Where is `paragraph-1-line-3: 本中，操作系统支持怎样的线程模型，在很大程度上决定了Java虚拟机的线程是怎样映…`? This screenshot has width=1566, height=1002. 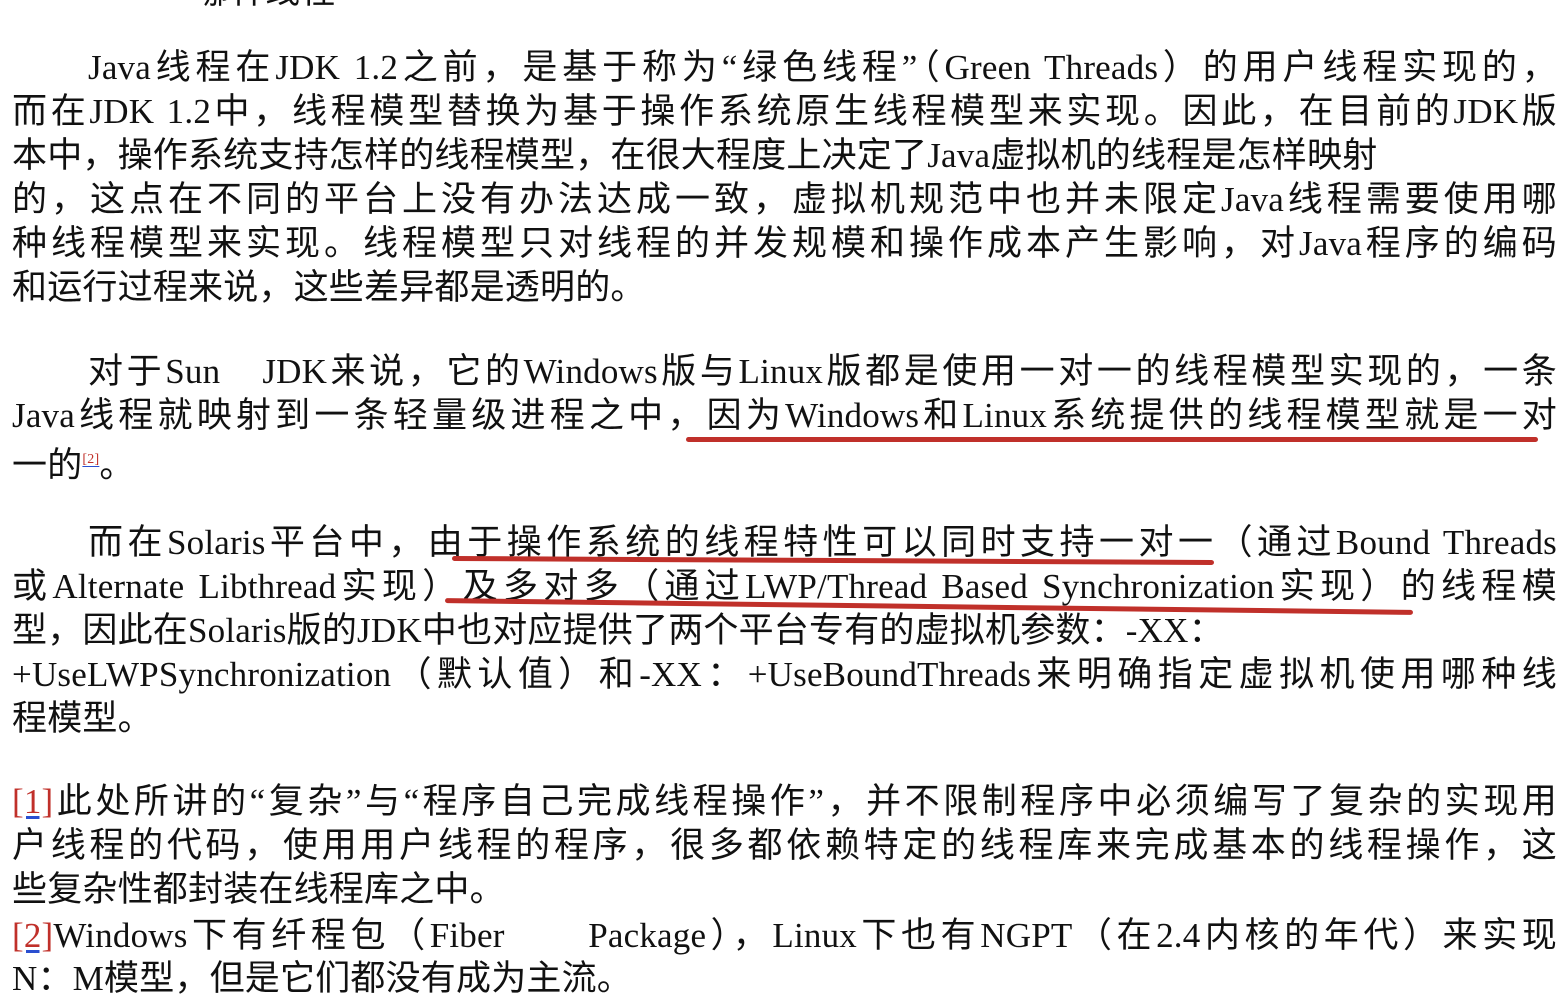 paragraph-1-line-3: 本中，操作系统支持怎样的线程模型，在很大程度上决定了Java虚拟机的线程是怎样映… is located at coordinates (695, 155).